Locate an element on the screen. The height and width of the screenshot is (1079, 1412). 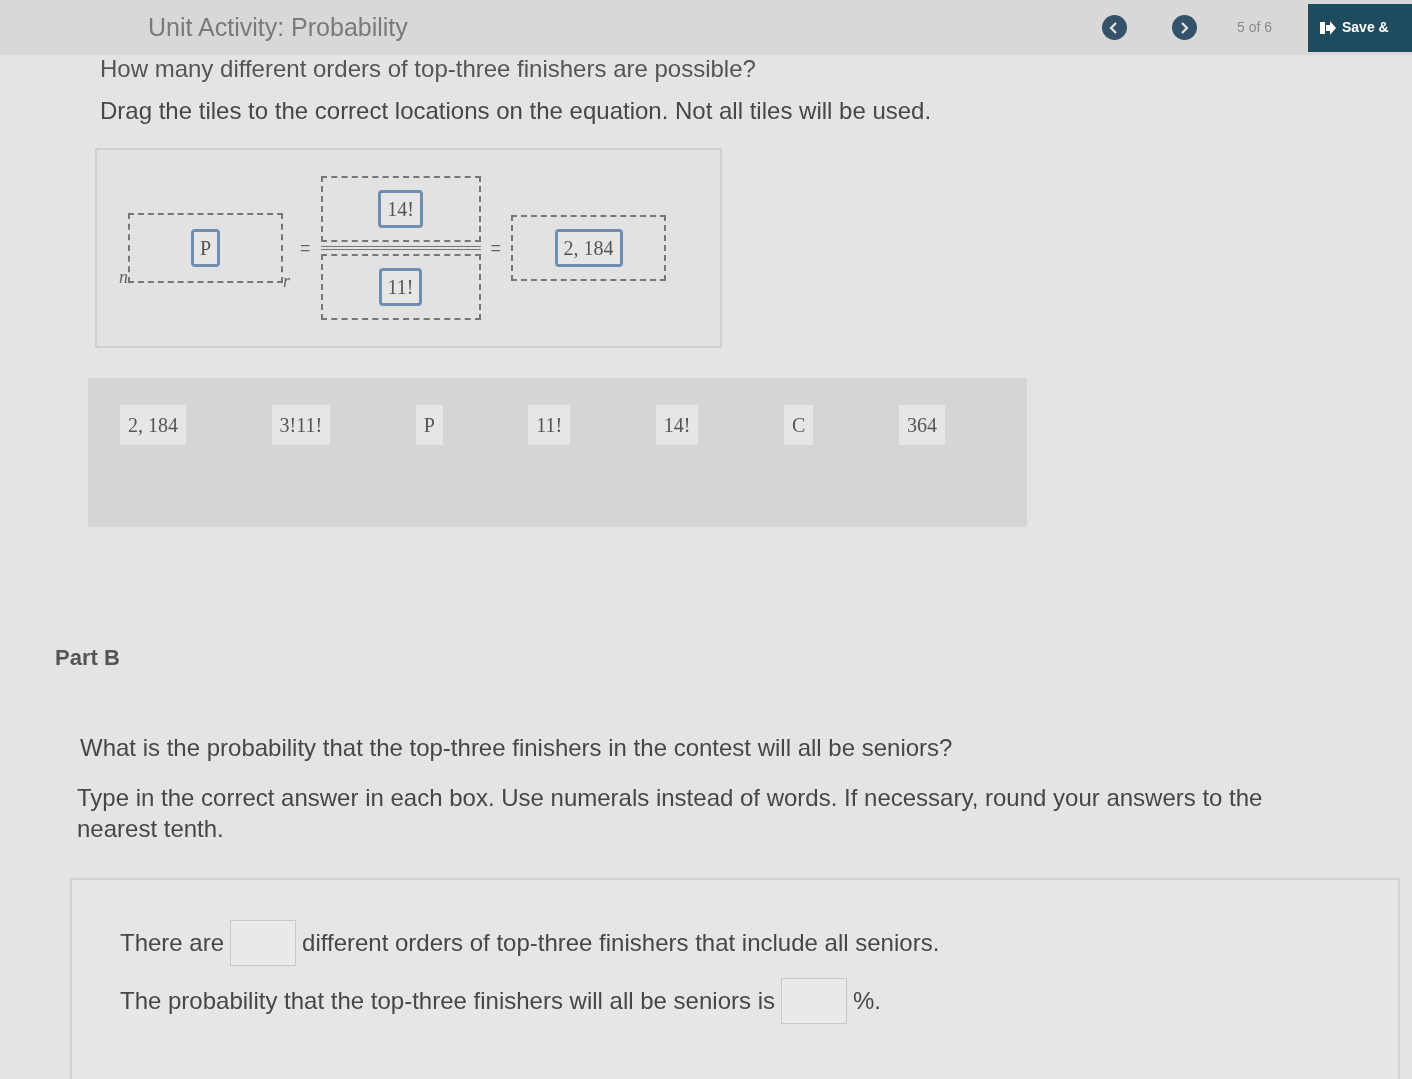
sentence-text: The probability that the top-three finishers will all be seniors is is located at coordinates (447, 1001).